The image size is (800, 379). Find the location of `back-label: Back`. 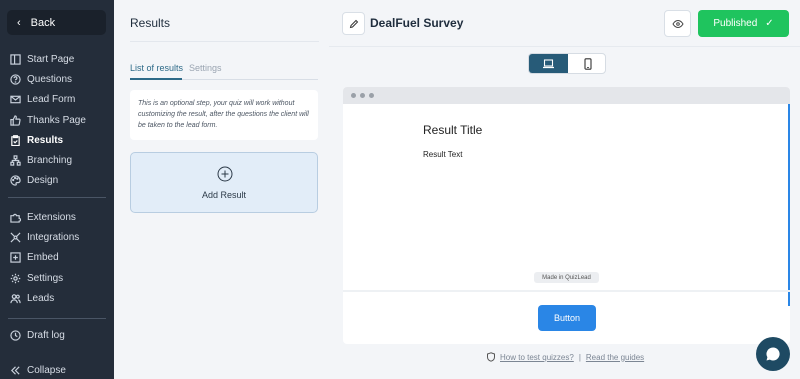

back-label: Back is located at coordinates (43, 22).